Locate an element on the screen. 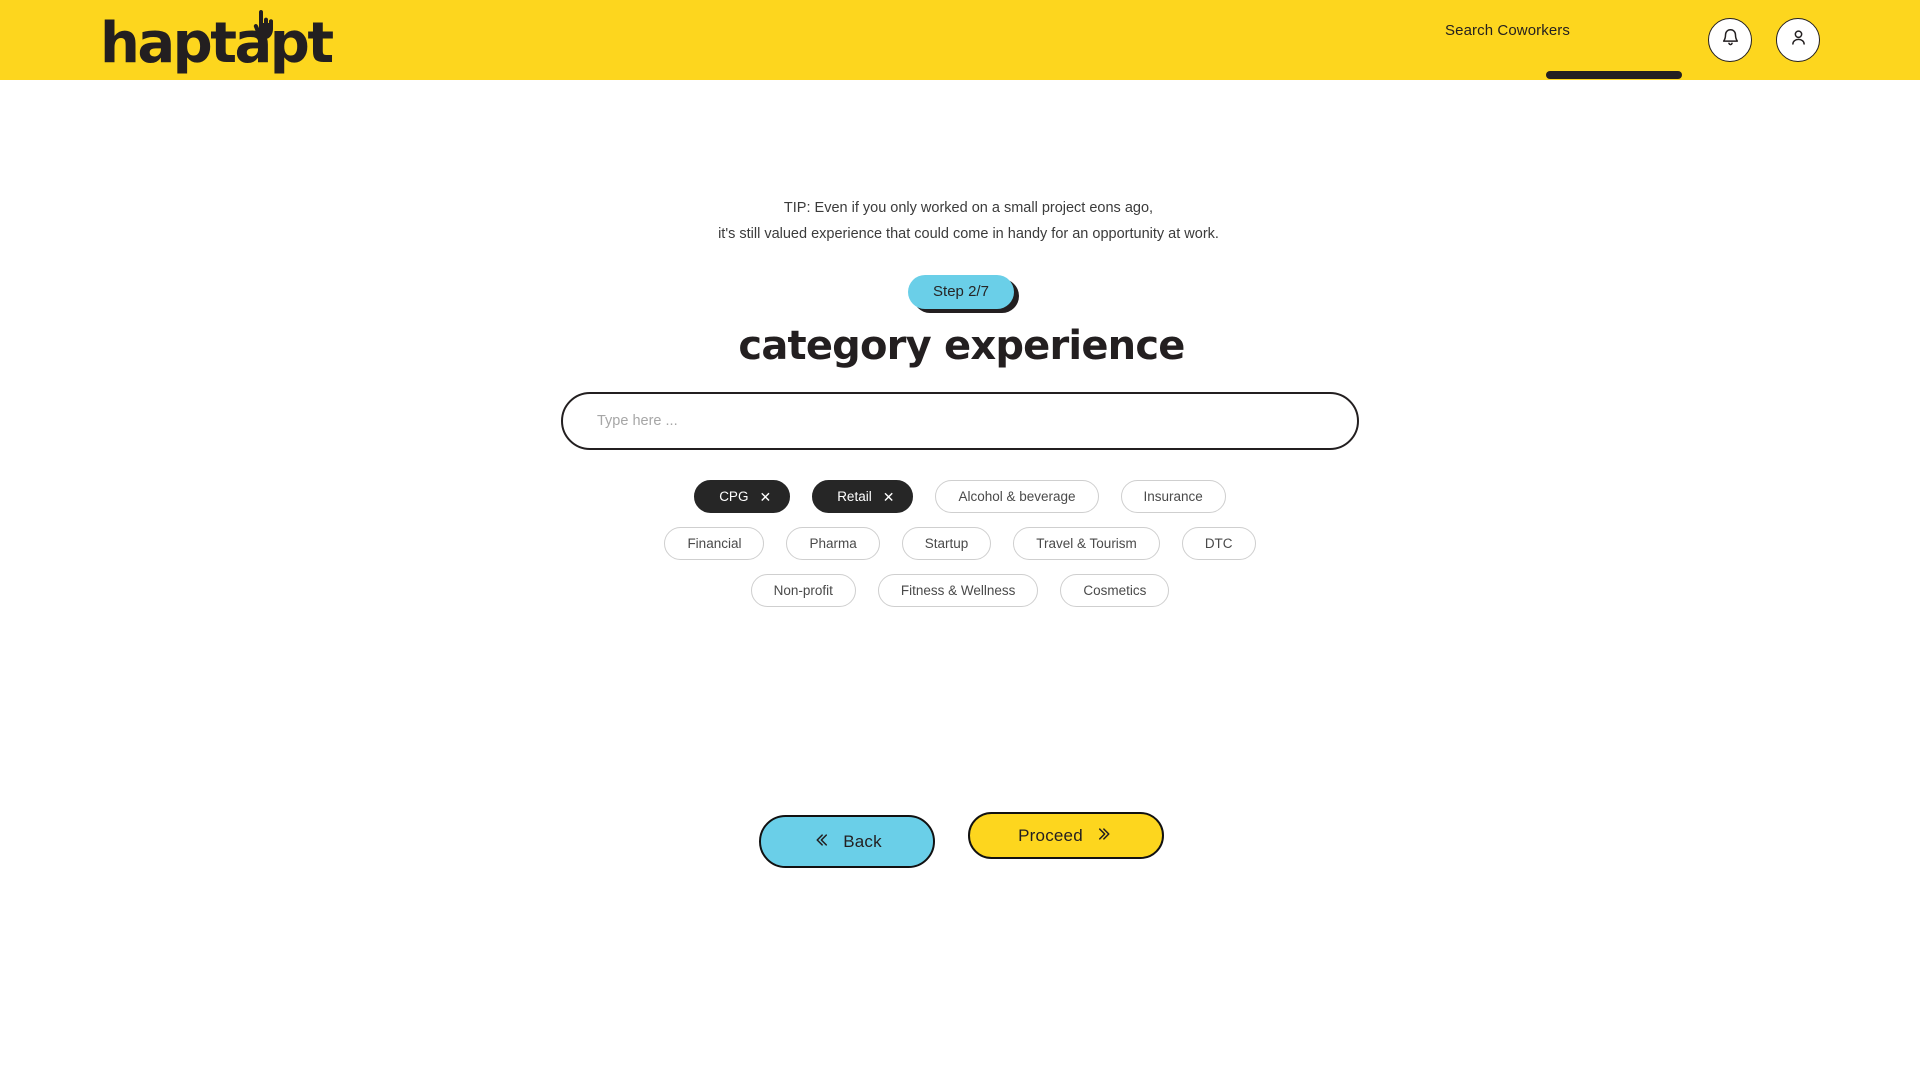 The image size is (1920, 1080). logo-wordmark: haptapt is located at coordinates (217, 43).